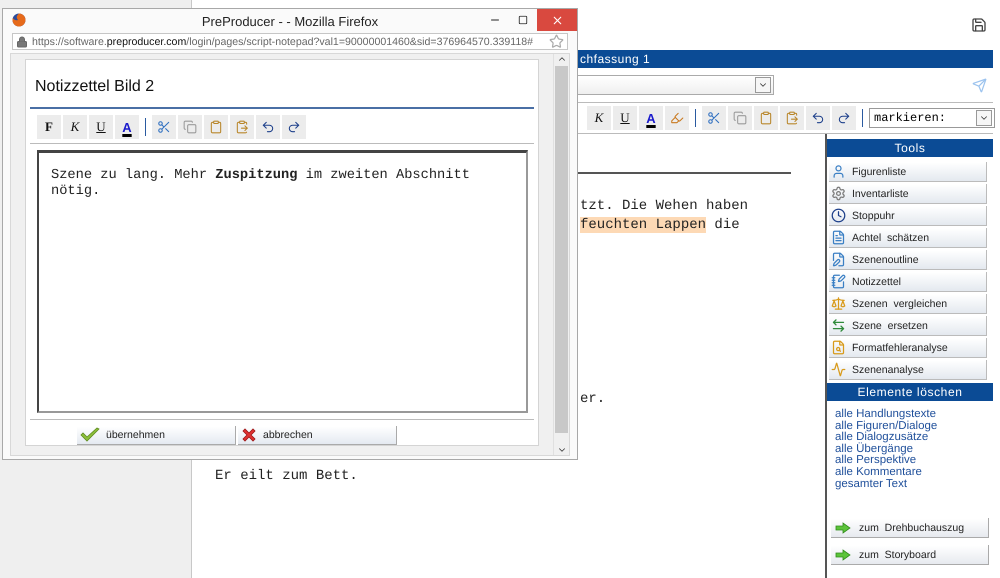  I want to click on close-button, so click(557, 20).